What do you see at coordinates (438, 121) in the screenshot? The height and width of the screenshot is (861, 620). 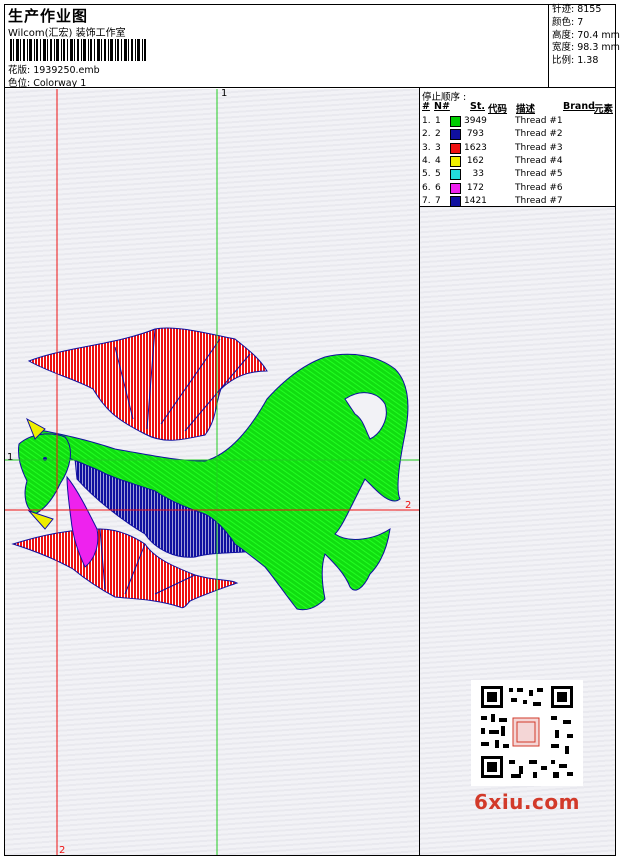 I see `row-needle: 1` at bounding box center [438, 121].